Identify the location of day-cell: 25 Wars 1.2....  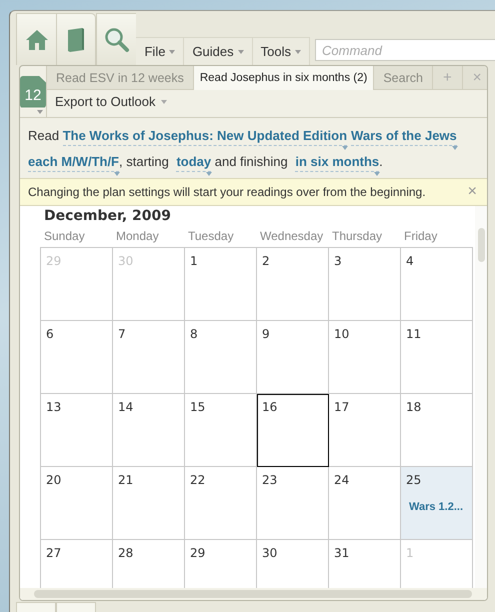
(437, 503).